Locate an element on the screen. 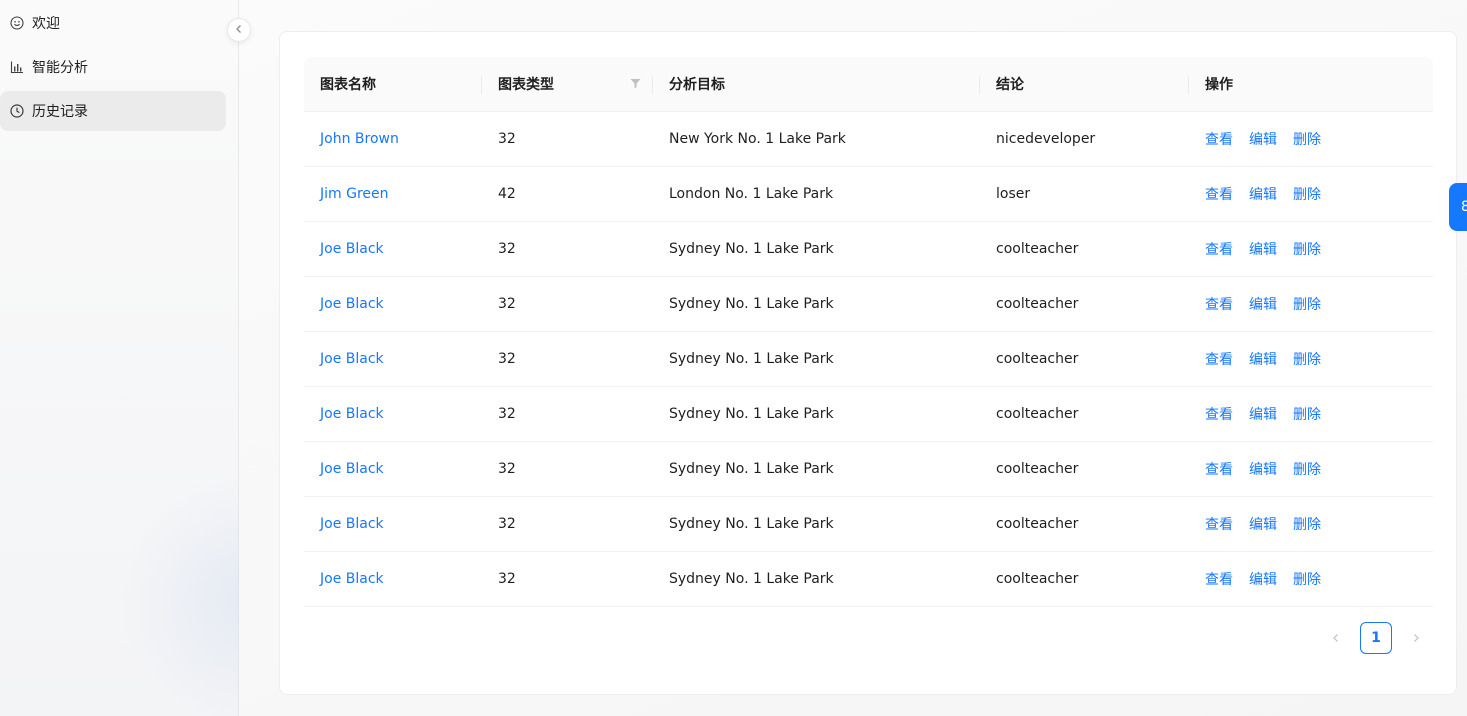 Image resolution: width=1467 pixels, height=716 pixels. cell-result: loser is located at coordinates (1084, 194).